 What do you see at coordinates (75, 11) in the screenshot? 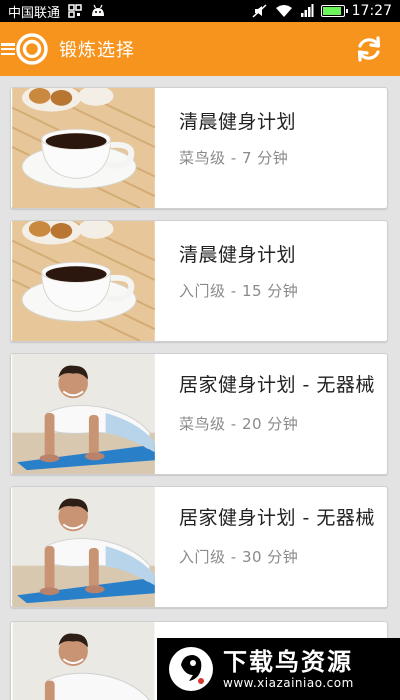
I see `usb-icon` at bounding box center [75, 11].